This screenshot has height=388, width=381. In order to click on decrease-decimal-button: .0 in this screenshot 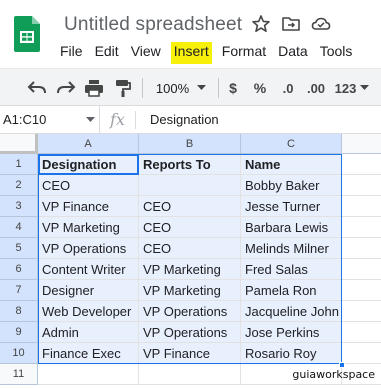, I will do `click(288, 88)`.